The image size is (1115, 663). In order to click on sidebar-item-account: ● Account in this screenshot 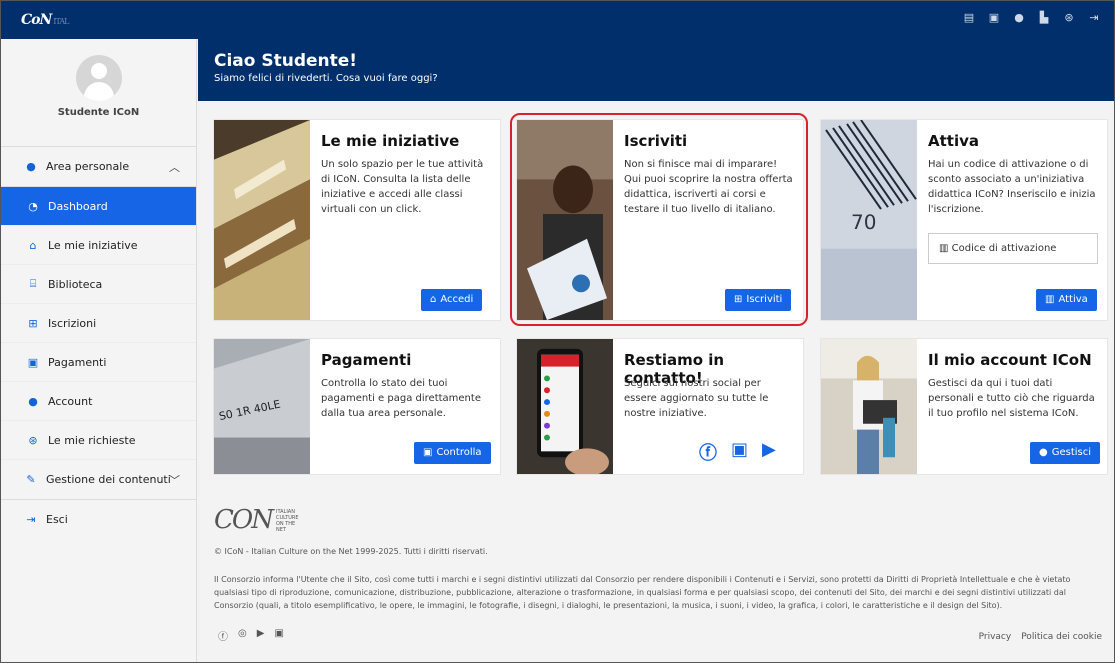, I will do `click(98, 401)`.